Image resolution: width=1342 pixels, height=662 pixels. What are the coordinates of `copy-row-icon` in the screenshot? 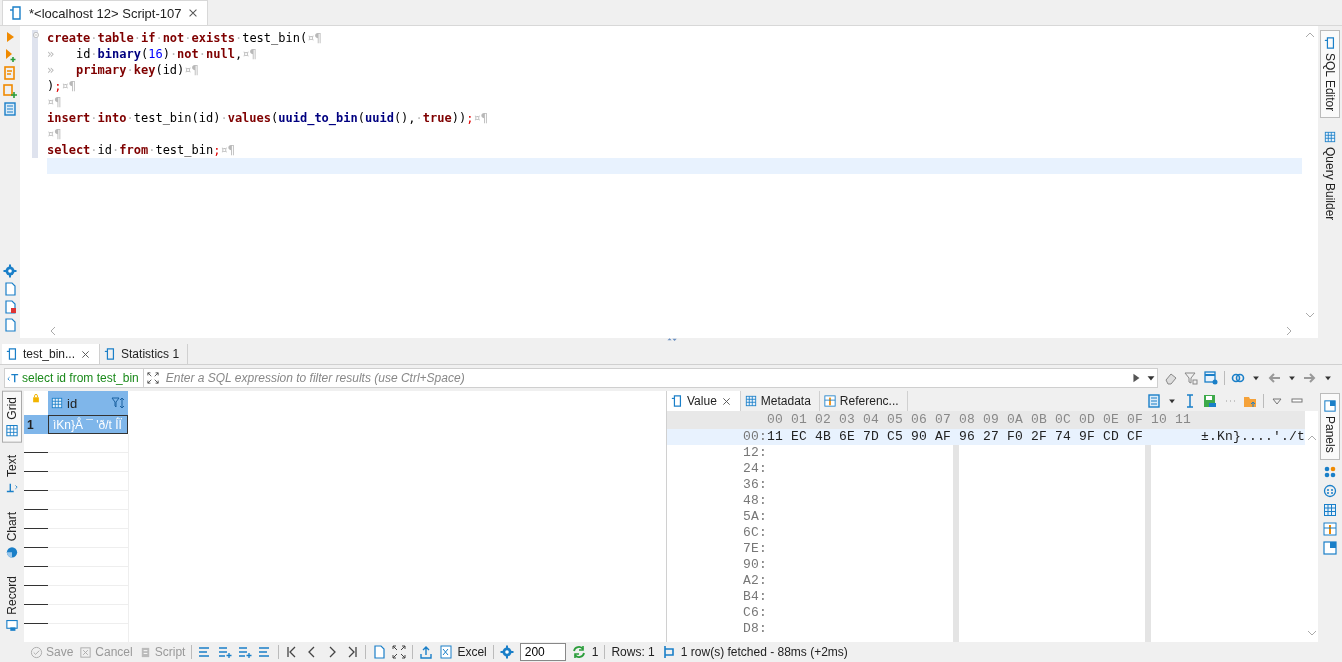 It's located at (245, 652).